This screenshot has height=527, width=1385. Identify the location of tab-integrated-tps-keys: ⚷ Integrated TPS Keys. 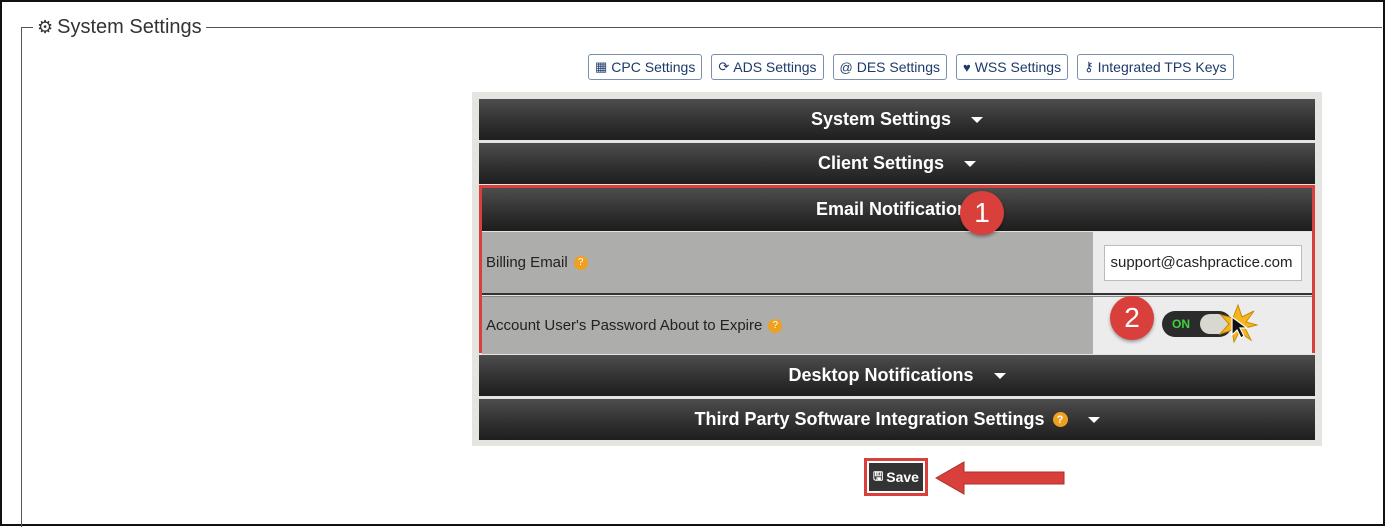
(1155, 67).